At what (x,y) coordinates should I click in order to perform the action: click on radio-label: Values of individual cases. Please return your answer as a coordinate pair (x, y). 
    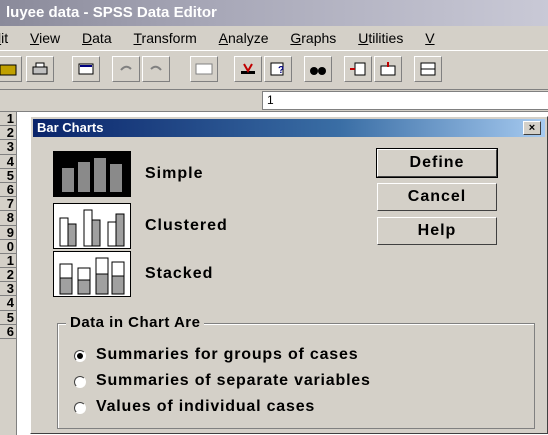
    Looking at the image, I should click on (206, 406).